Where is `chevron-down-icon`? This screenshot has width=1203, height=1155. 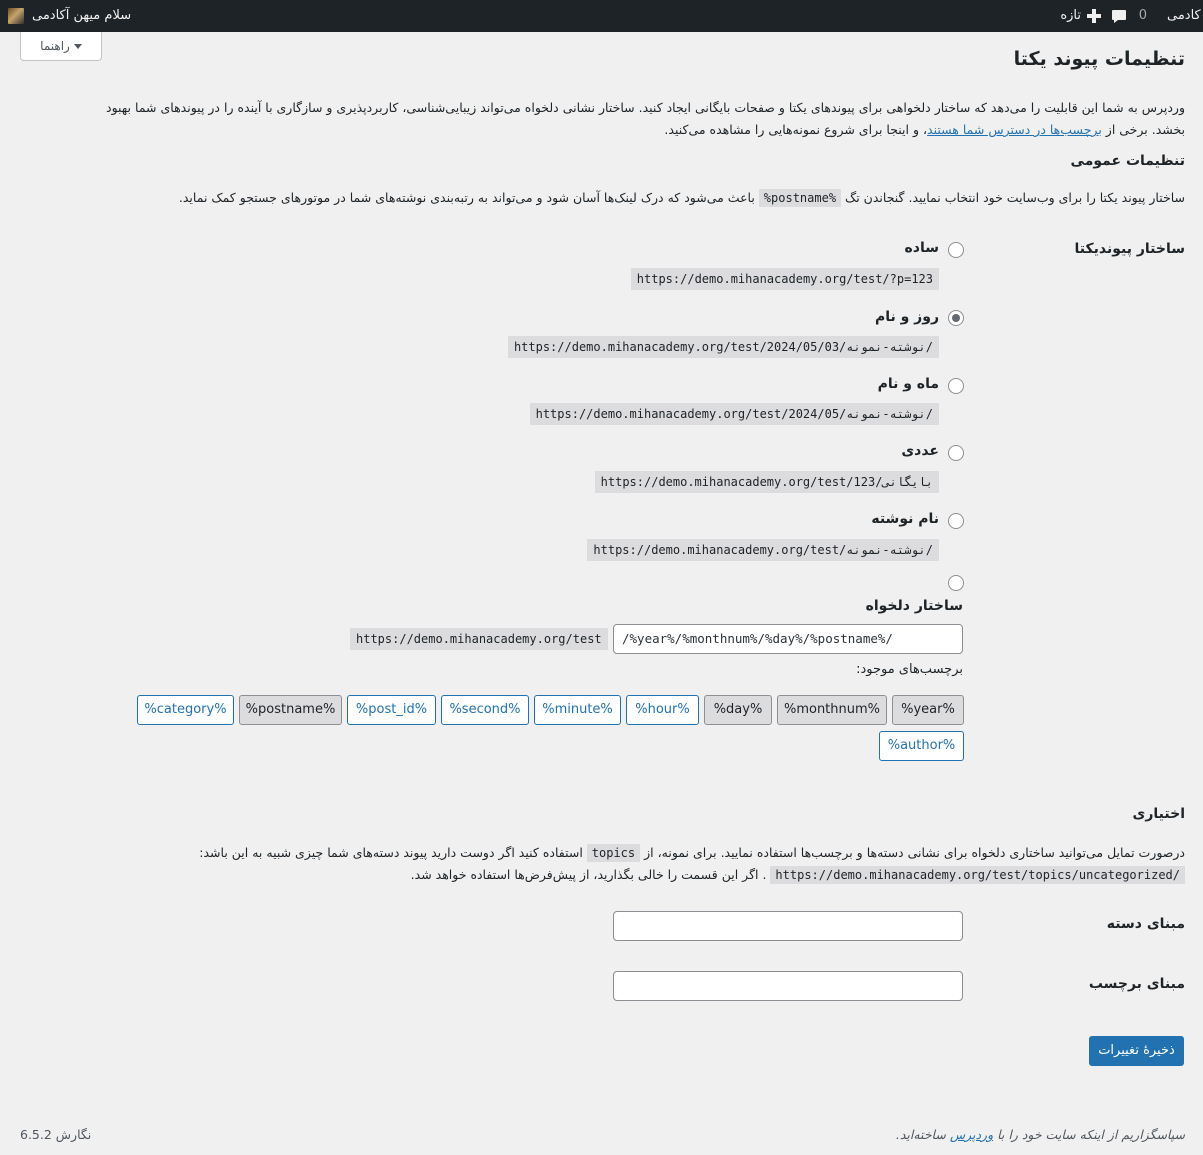
chevron-down-icon is located at coordinates (77, 46).